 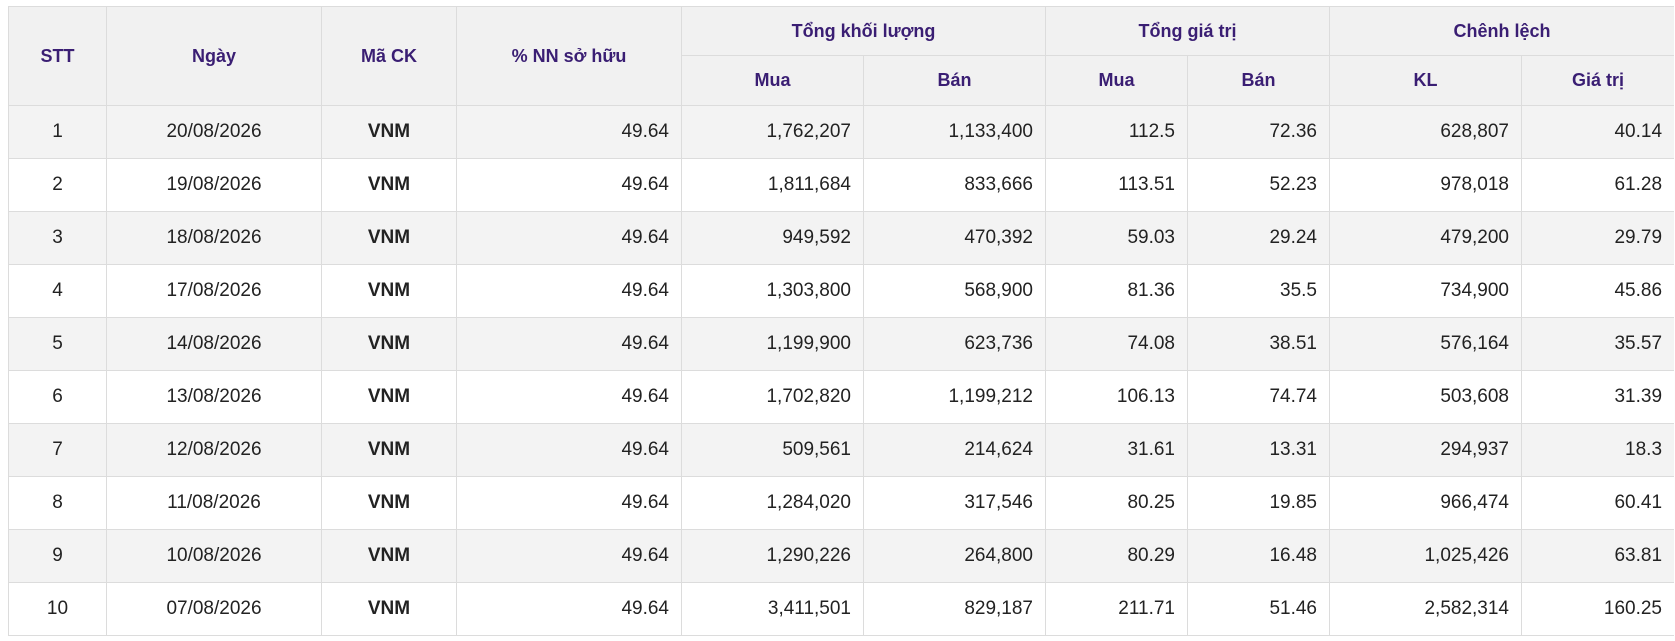 I want to click on cell-diff-value: 31.39, so click(x=1597, y=397).